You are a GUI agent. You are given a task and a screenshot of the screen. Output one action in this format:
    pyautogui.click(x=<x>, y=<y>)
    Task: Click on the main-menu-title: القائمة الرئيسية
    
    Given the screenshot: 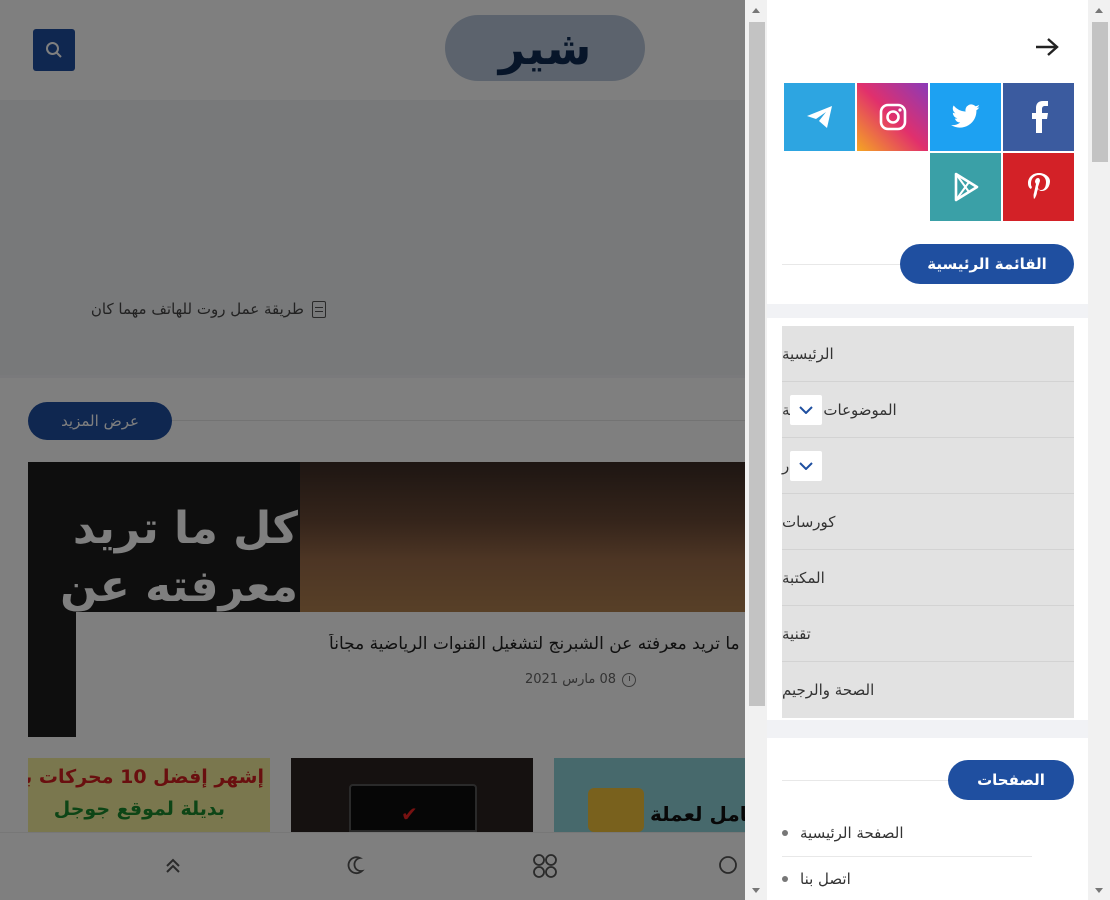 What is the action you would take?
    pyautogui.click(x=987, y=264)
    